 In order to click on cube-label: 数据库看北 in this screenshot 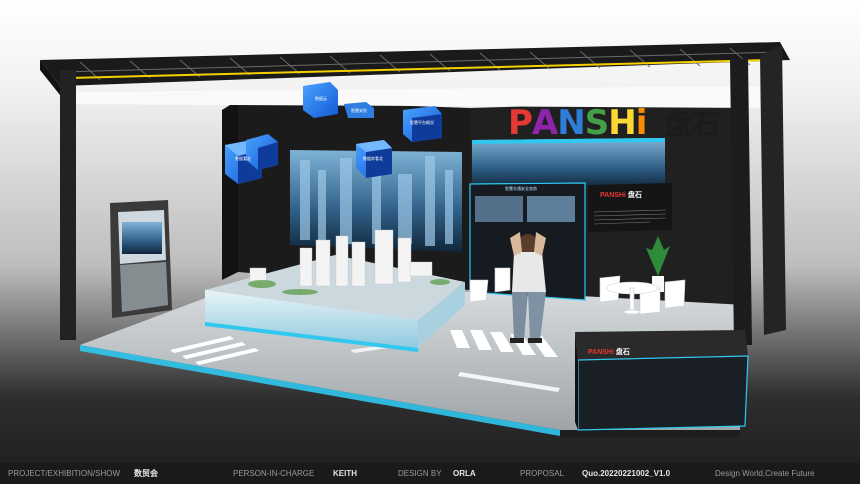, I will do `click(373, 158)`.